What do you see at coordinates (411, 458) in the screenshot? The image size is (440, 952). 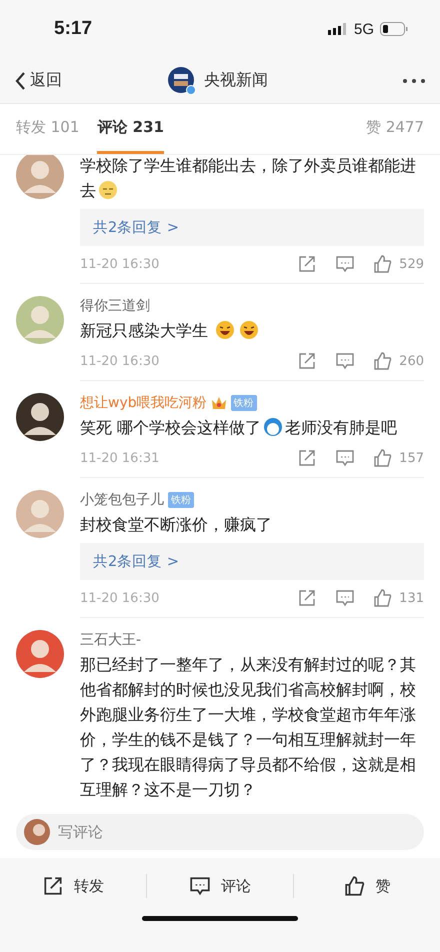 I see `like-count: 157` at bounding box center [411, 458].